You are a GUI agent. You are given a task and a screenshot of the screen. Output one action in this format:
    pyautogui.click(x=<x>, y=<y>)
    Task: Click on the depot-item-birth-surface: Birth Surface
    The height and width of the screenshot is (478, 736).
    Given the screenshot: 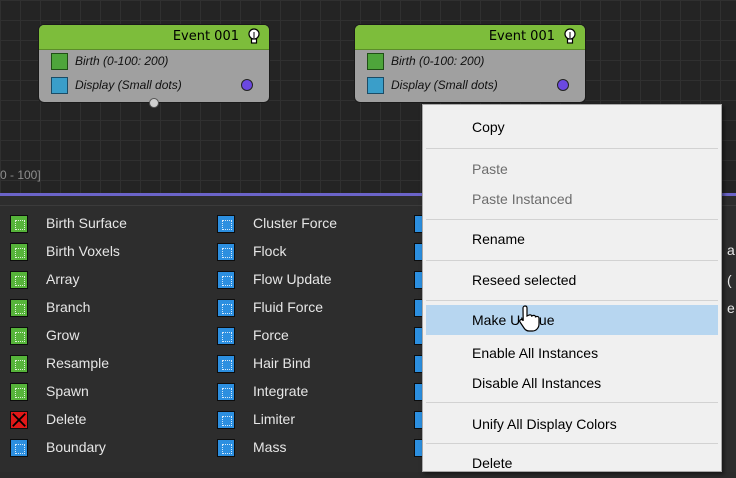 What is the action you would take?
    pyautogui.click(x=110, y=226)
    